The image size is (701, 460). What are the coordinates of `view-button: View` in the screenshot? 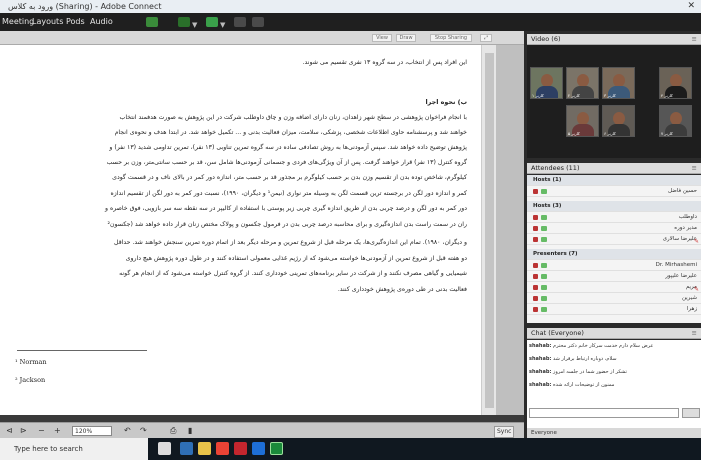 It's located at (382, 38).